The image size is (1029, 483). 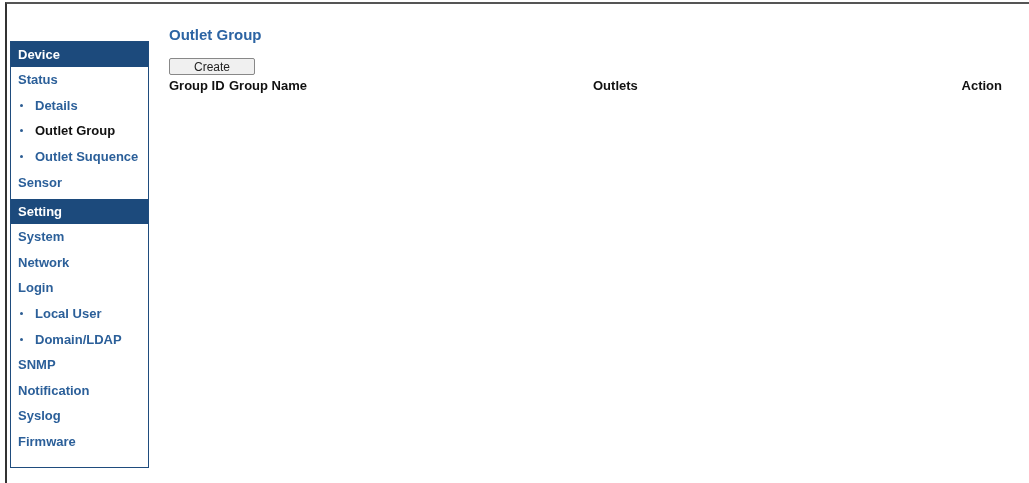 What do you see at coordinates (616, 85) in the screenshot?
I see `column-header: Outlets` at bounding box center [616, 85].